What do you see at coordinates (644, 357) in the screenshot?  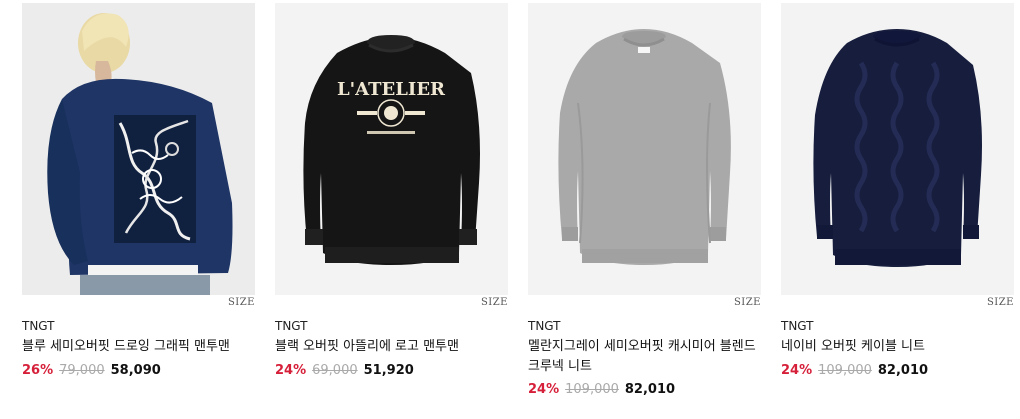 I see `product-name: 멜란지그레이 세미오버핏 캐시미어 블렌드 크루넥 니트` at bounding box center [644, 357].